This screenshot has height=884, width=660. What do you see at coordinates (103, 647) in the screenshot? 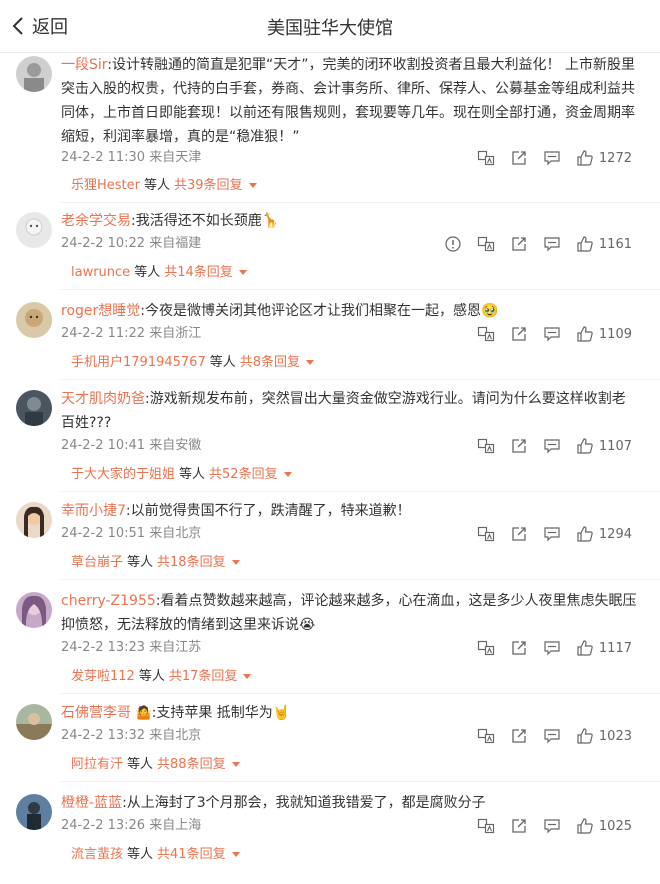
I see `comment-time: 24-2-2 13:23` at bounding box center [103, 647].